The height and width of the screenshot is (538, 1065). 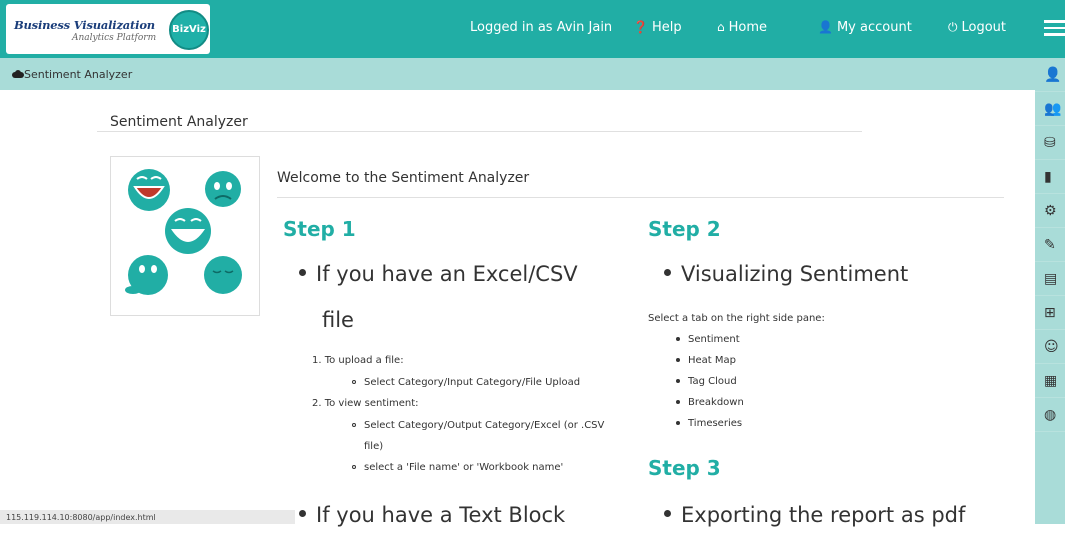 What do you see at coordinates (666, 27) in the screenshot?
I see `help-label: Help` at bounding box center [666, 27].